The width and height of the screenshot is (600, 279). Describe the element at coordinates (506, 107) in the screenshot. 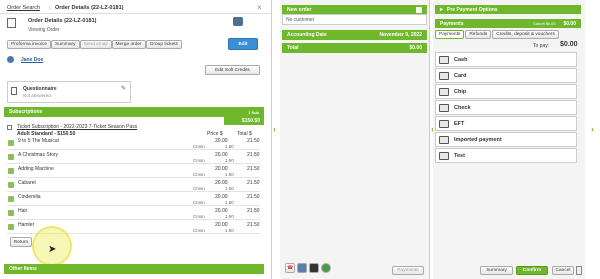

I see `payment-method-check: Check` at that location.